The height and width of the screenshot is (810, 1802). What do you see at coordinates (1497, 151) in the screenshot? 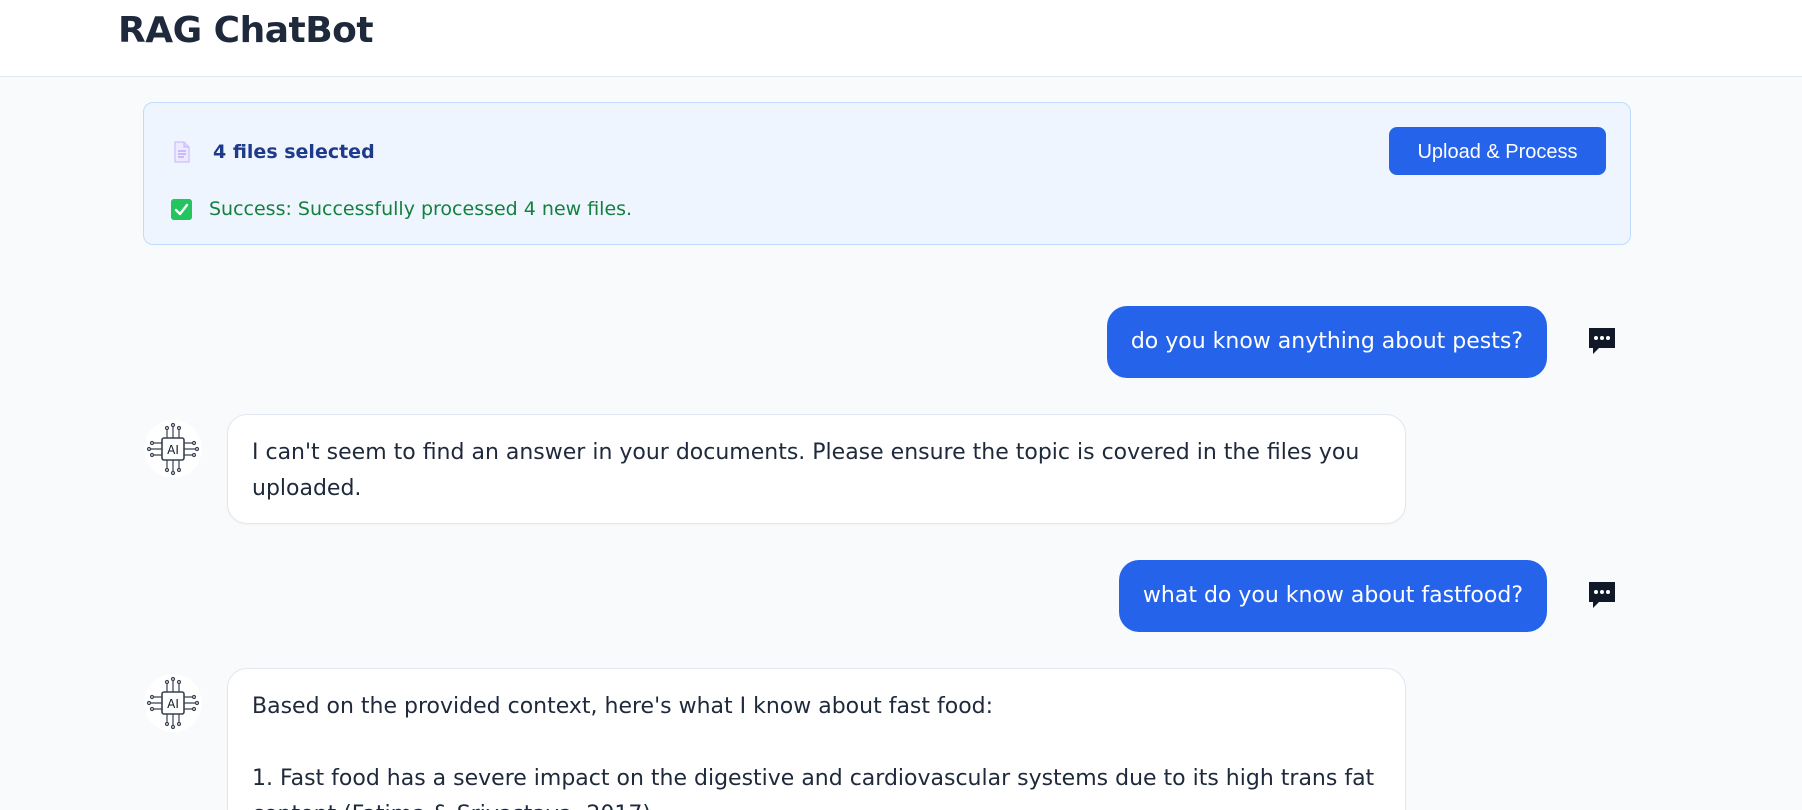
I see `upload-process-button: Upload & Process` at bounding box center [1497, 151].